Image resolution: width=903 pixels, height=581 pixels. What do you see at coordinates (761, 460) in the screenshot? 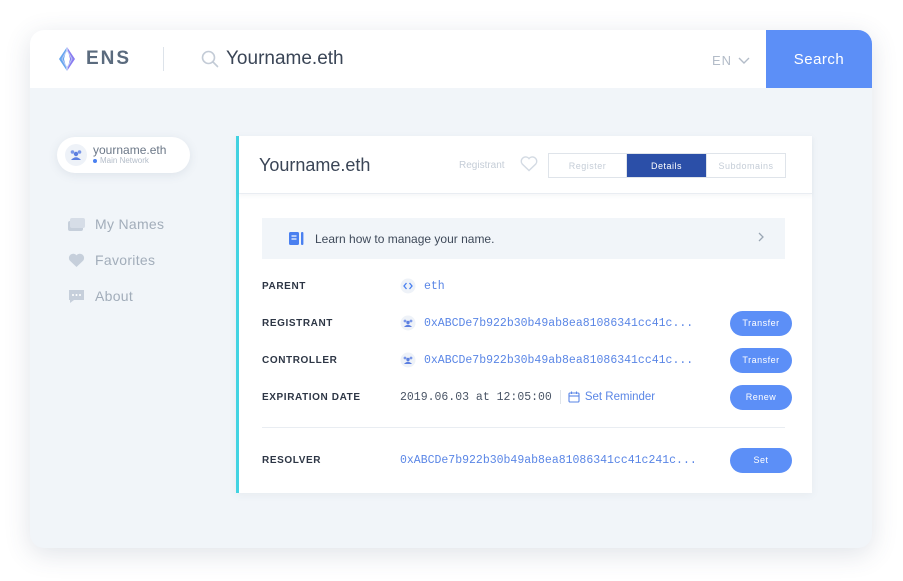
I see `set-resolver-button: Set` at bounding box center [761, 460].